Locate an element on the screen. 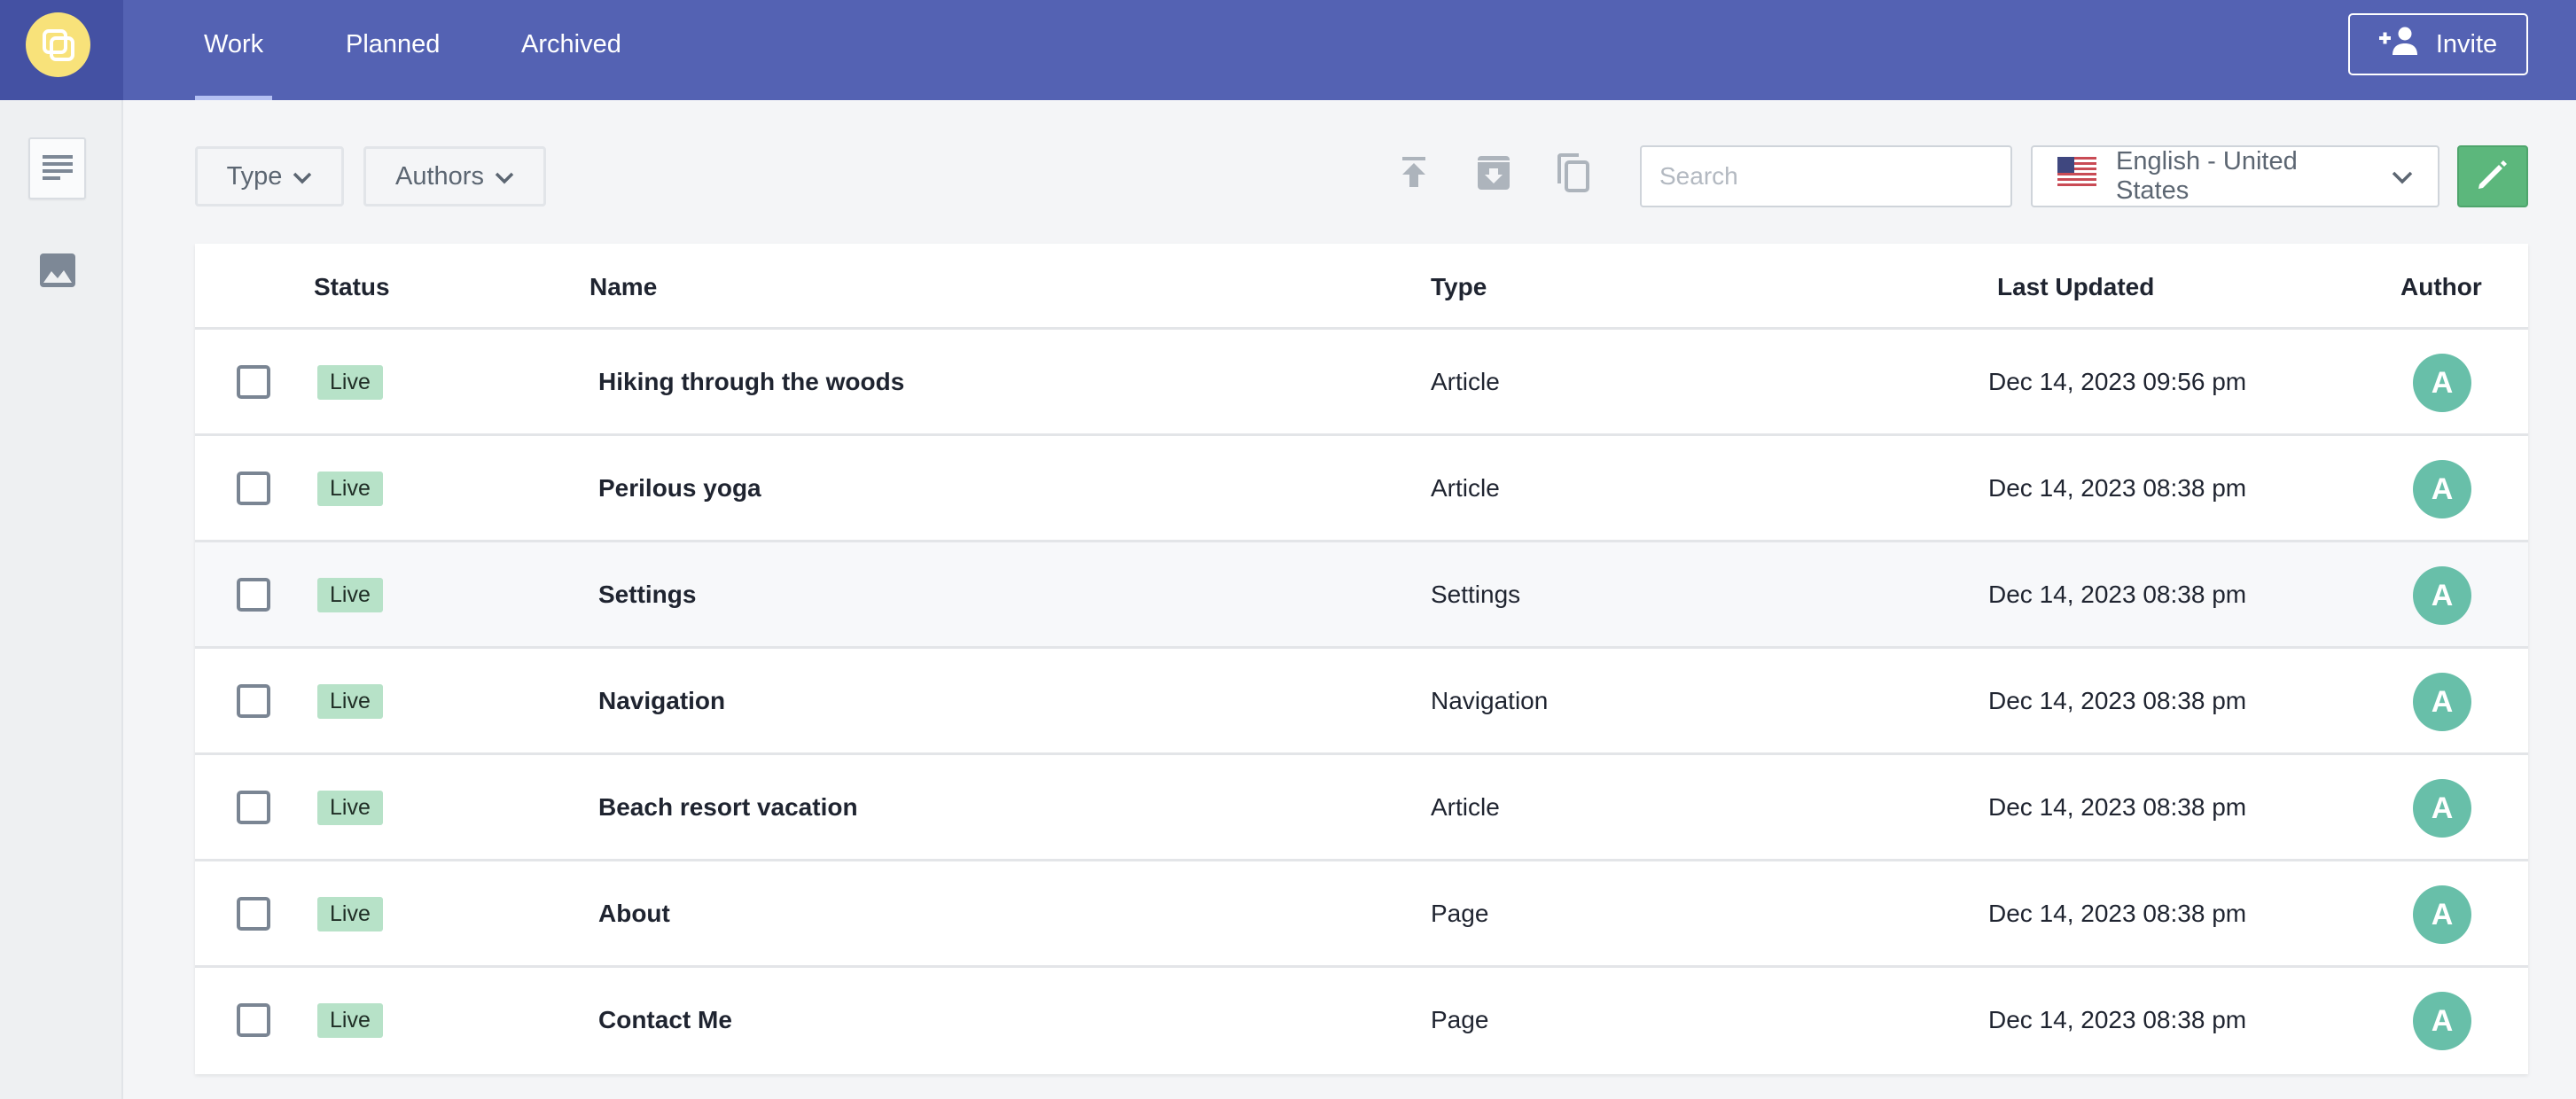 This screenshot has height=1099, width=2576. document-icon is located at coordinates (58, 168).